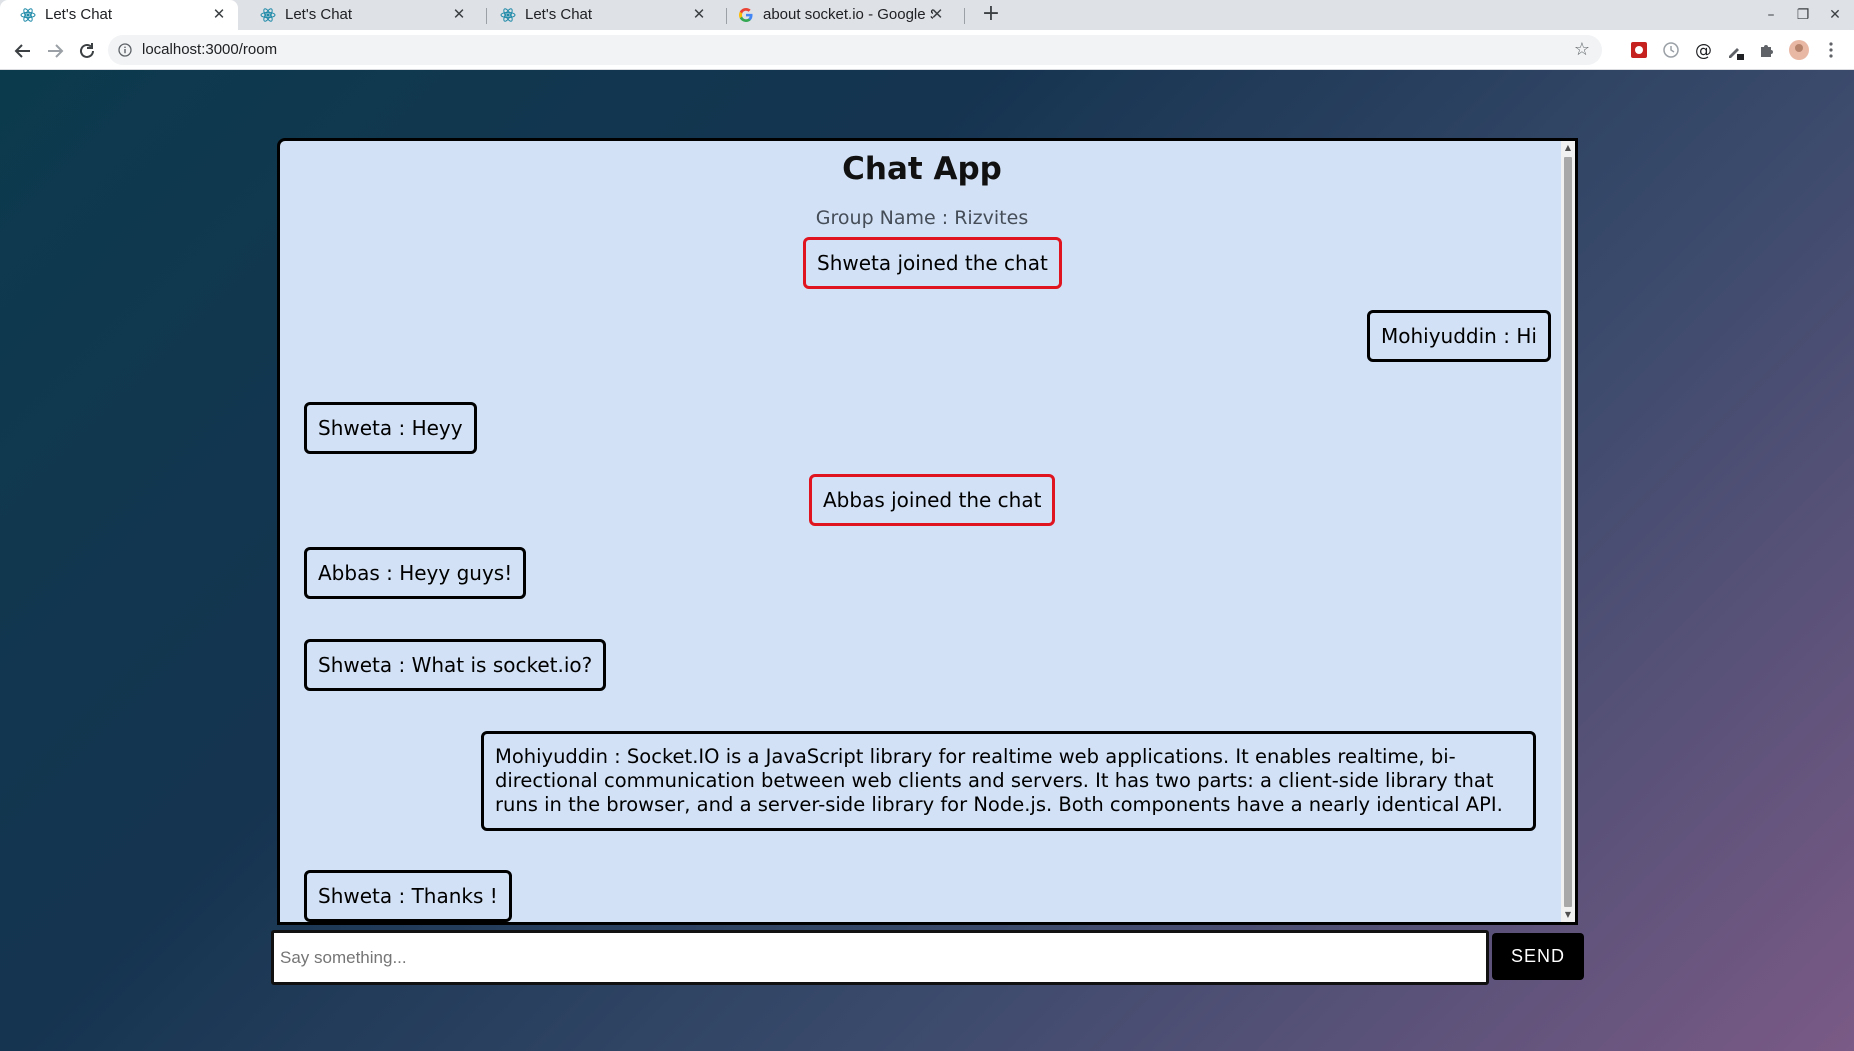 The height and width of the screenshot is (1051, 1854). I want to click on menu-dots-icon, so click(1831, 50).